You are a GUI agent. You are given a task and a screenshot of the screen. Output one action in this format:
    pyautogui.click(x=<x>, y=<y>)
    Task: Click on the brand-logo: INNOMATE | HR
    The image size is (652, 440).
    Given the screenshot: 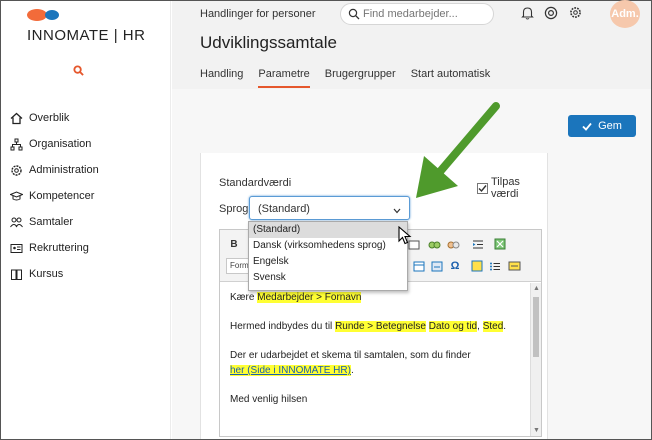 What is the action you would take?
    pyautogui.click(x=87, y=27)
    